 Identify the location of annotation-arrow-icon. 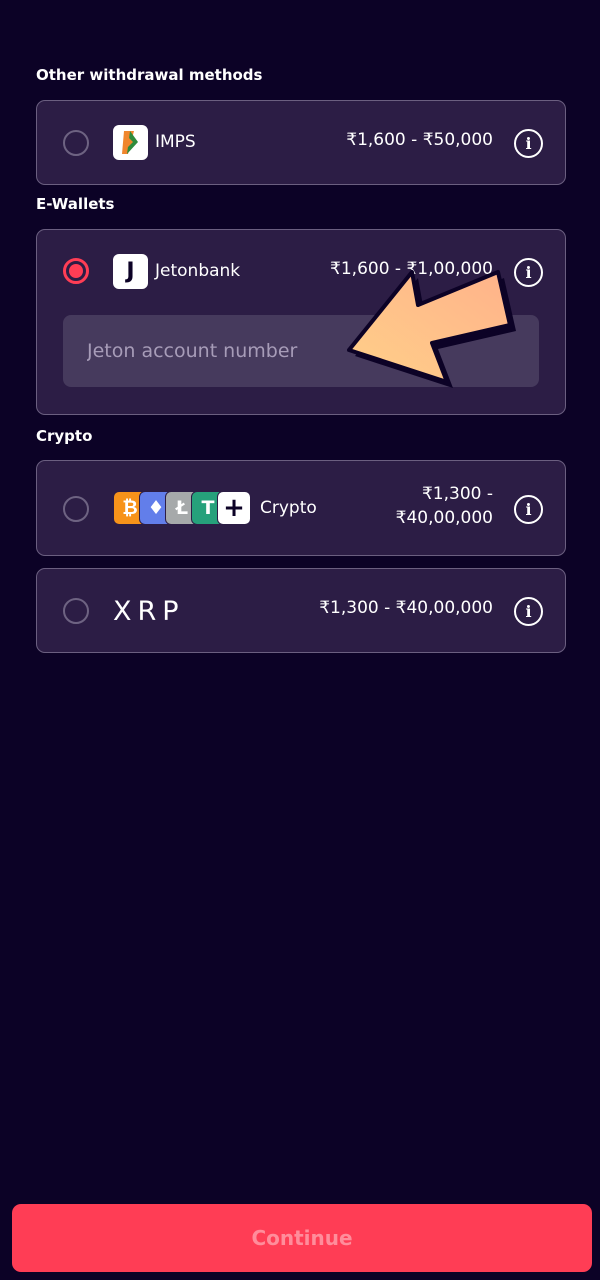
(431, 329).